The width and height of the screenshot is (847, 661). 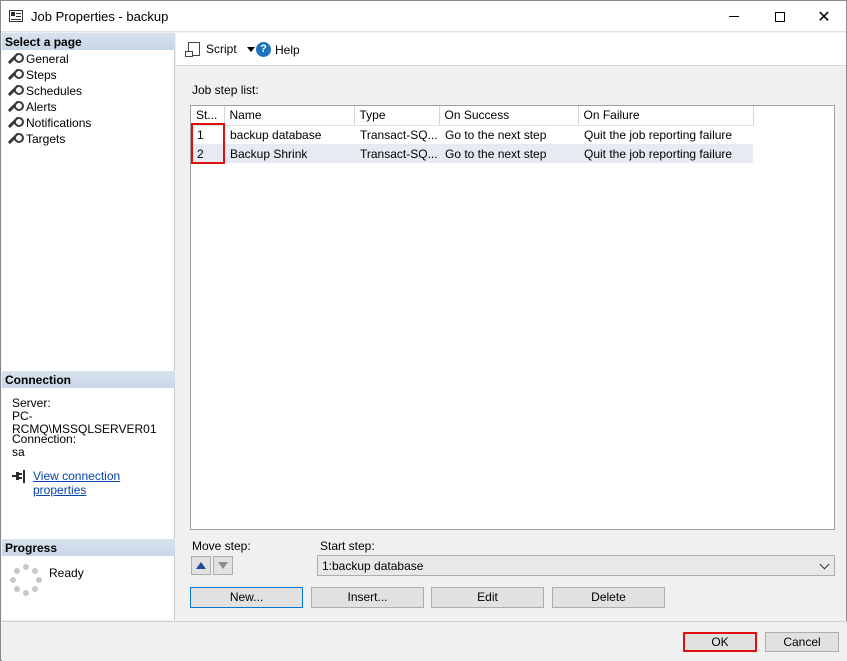 I want to click on job-step-list-label: Job step list:, so click(x=225, y=90).